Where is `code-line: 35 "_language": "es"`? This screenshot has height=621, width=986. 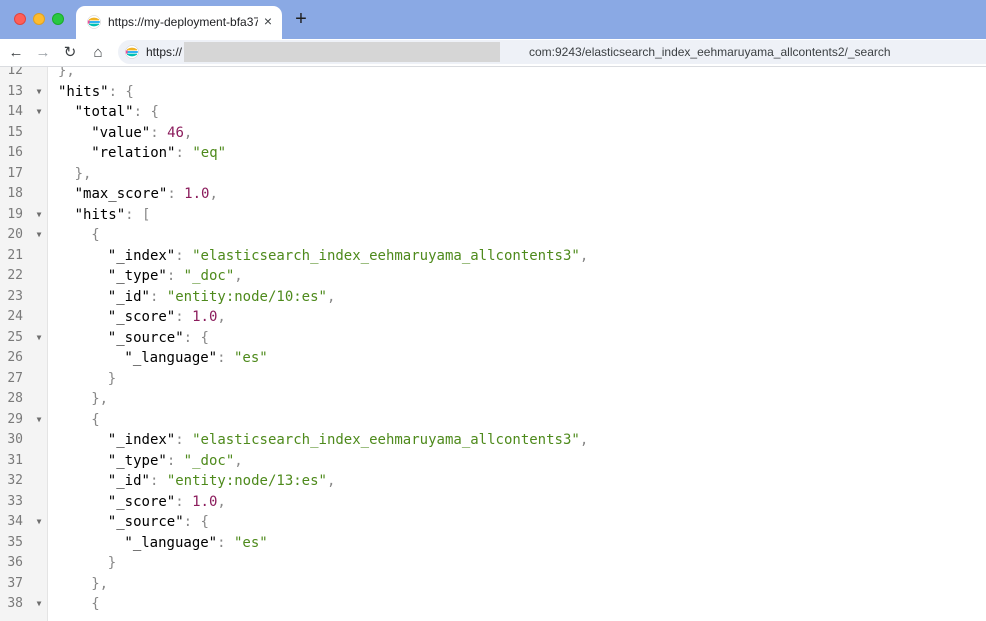
code-line: 35 "_language": "es" is located at coordinates (493, 543).